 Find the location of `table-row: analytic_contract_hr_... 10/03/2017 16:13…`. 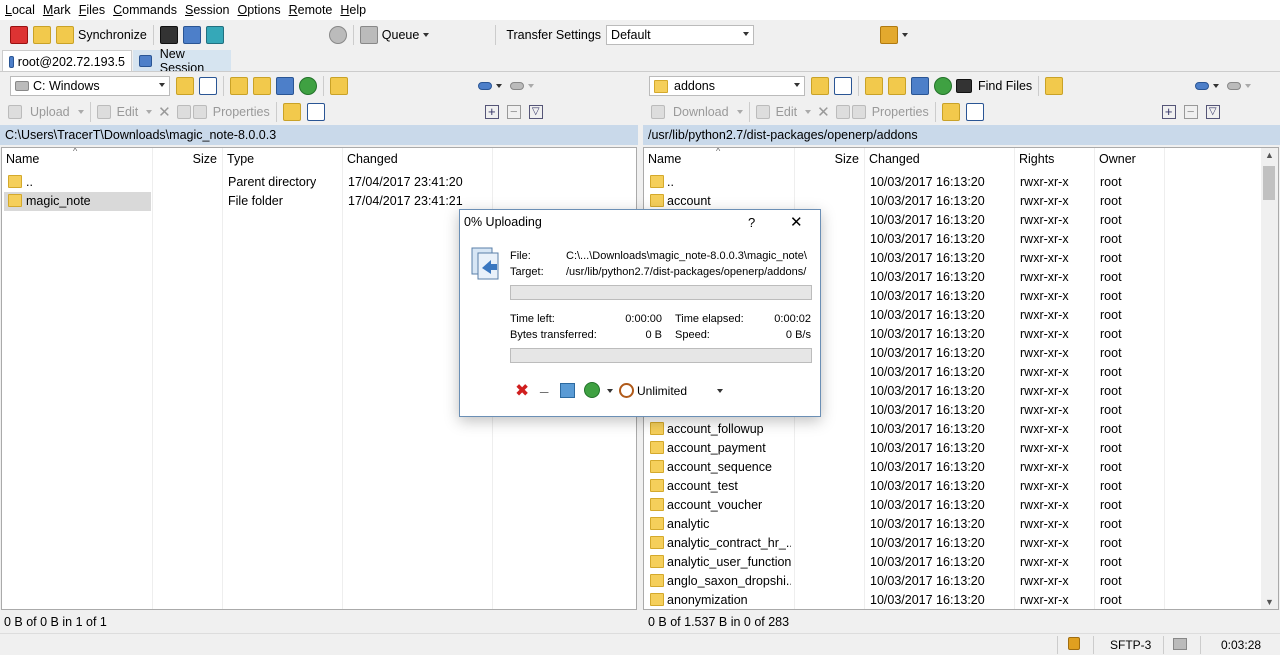

table-row: analytic_contract_hr_... 10/03/2017 16:13… is located at coordinates (961, 543).